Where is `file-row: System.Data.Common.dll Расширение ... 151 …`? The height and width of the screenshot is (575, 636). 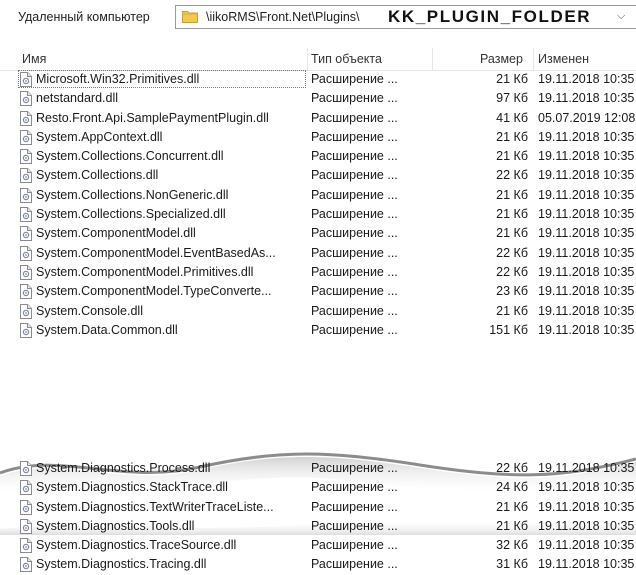 file-row: System.Data.Common.dll Расширение ... 151 … is located at coordinates (318, 330).